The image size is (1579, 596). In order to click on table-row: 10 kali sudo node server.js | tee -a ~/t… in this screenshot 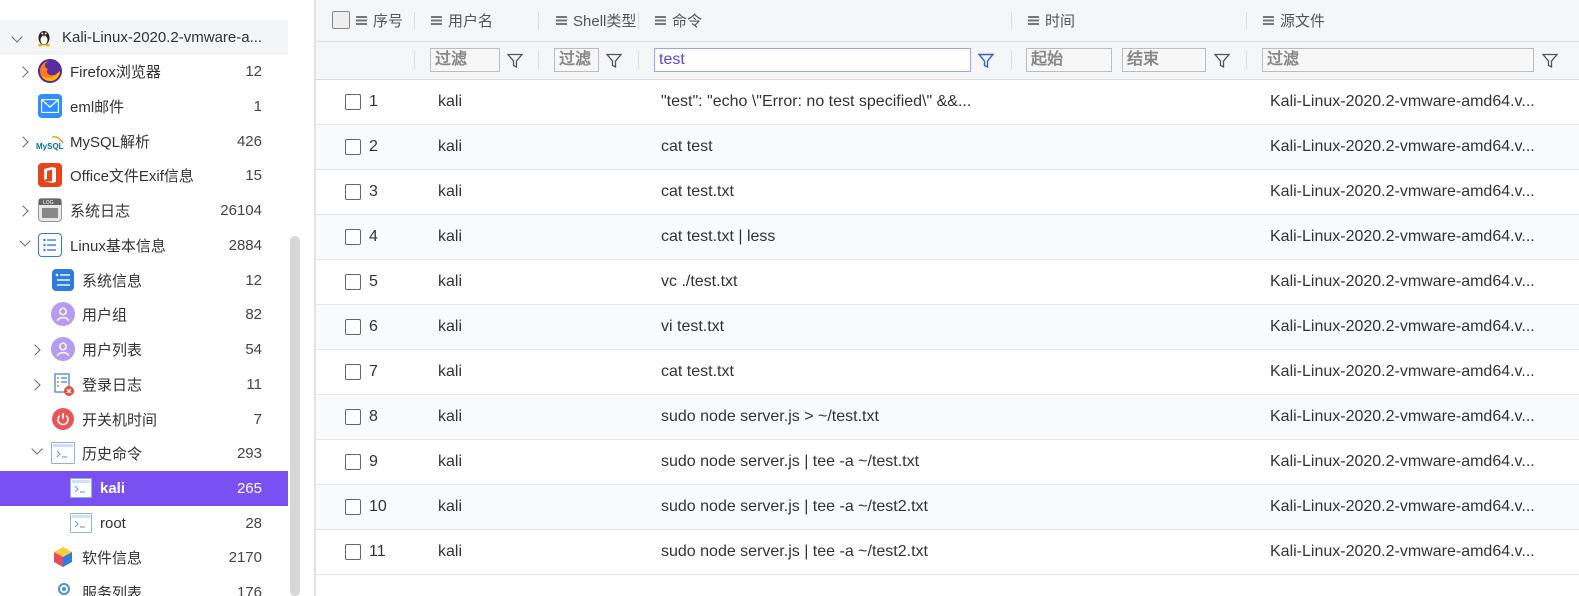, I will do `click(947, 507)`.